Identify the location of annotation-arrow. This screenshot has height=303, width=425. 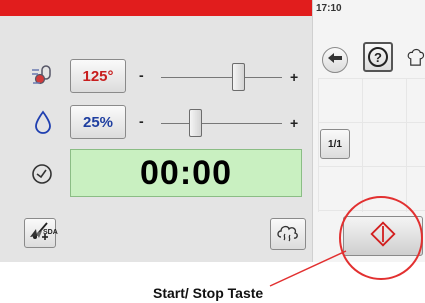
(308, 268).